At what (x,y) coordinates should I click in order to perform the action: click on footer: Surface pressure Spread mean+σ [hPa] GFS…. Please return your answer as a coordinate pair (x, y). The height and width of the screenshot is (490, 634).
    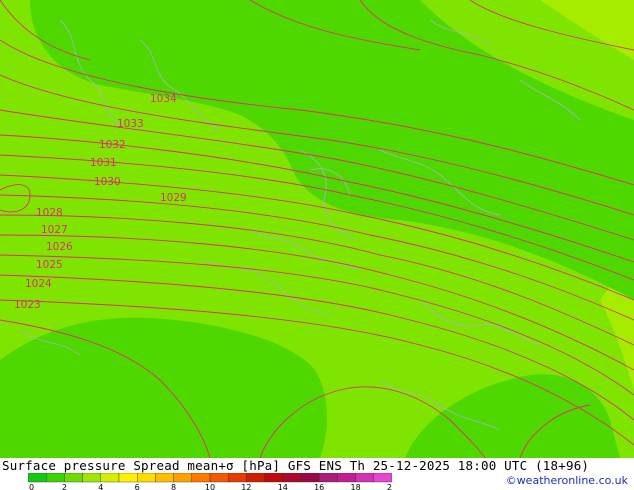
    Looking at the image, I should click on (317, 474).